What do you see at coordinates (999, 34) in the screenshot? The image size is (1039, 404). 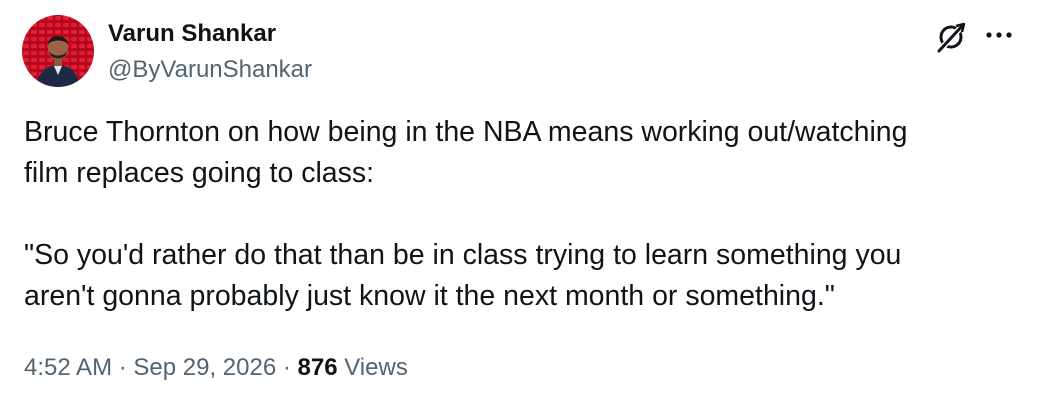 I see `more-options-icon` at bounding box center [999, 34].